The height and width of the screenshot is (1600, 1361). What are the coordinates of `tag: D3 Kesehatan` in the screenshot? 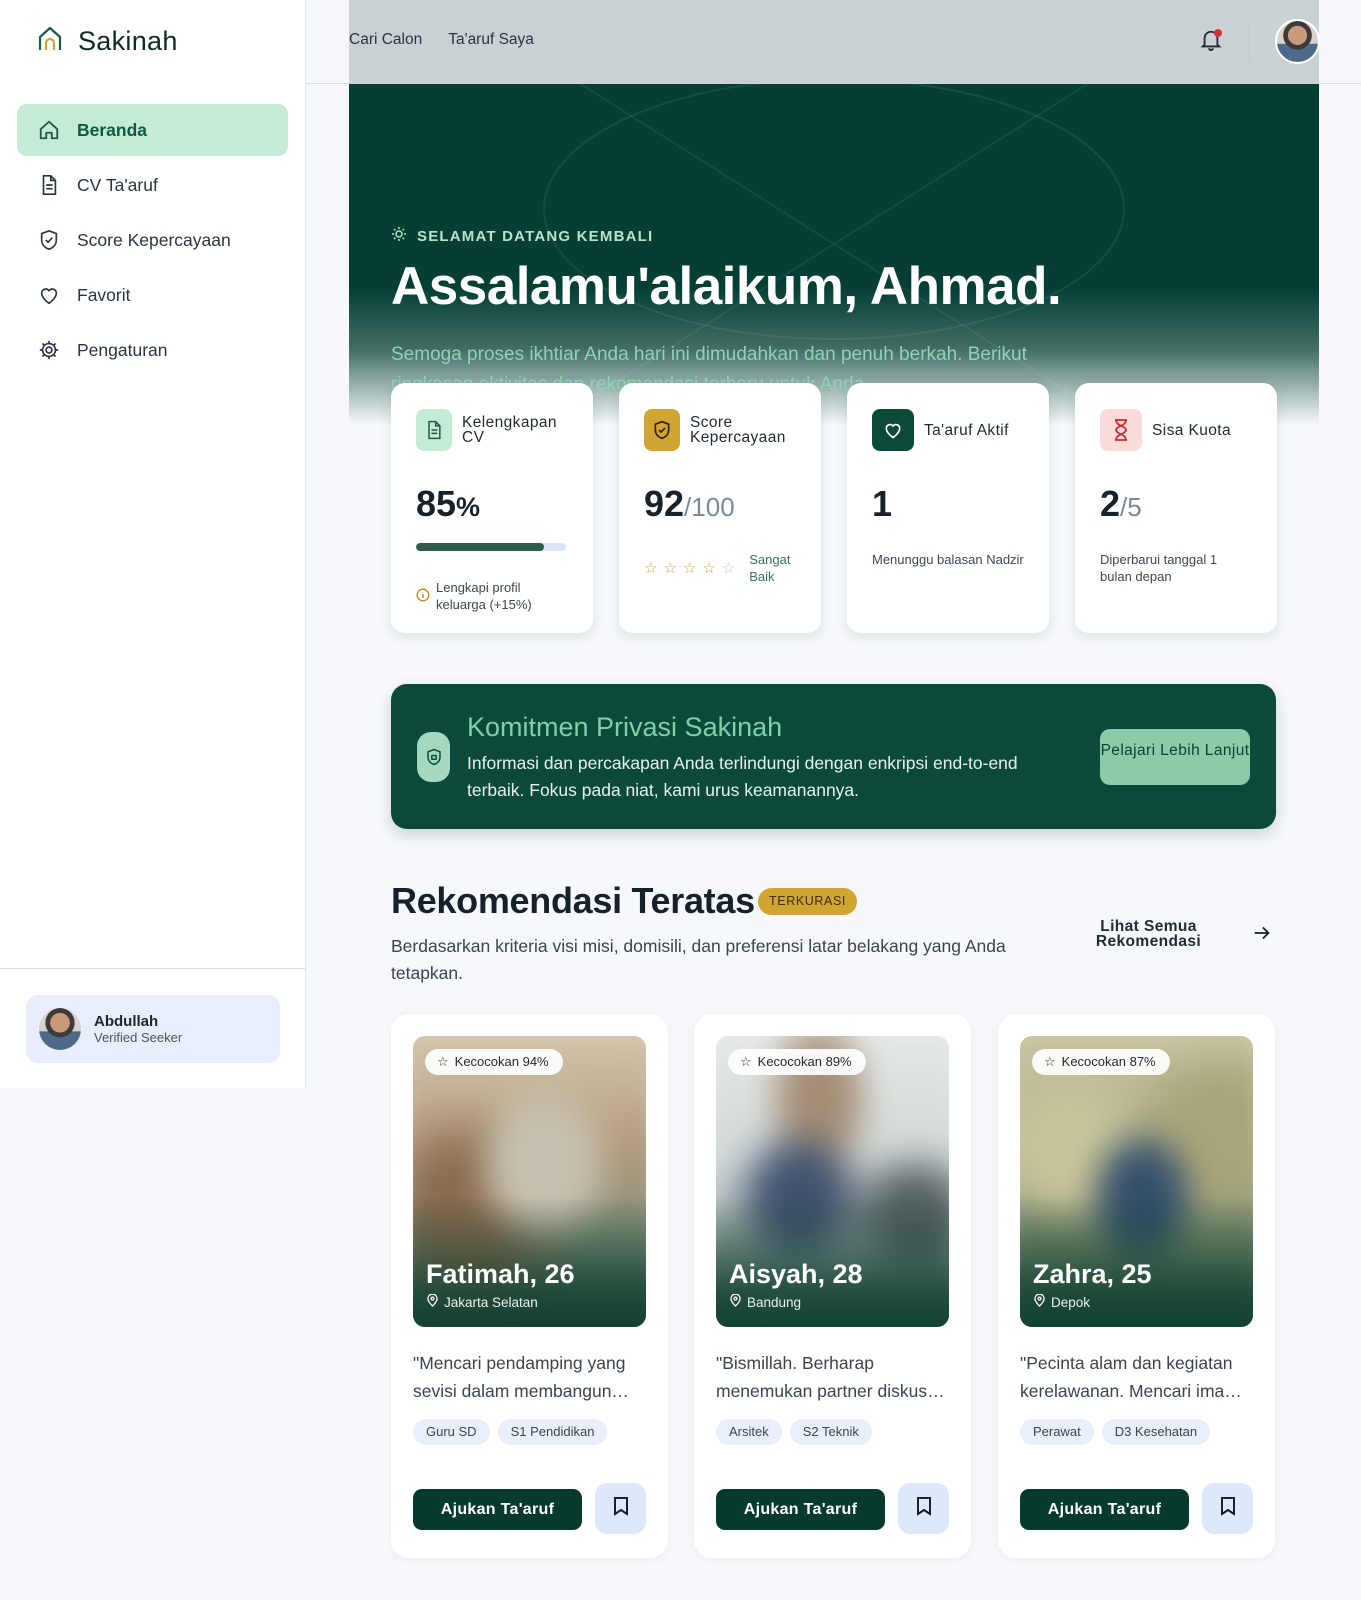 It's located at (1156, 1432).